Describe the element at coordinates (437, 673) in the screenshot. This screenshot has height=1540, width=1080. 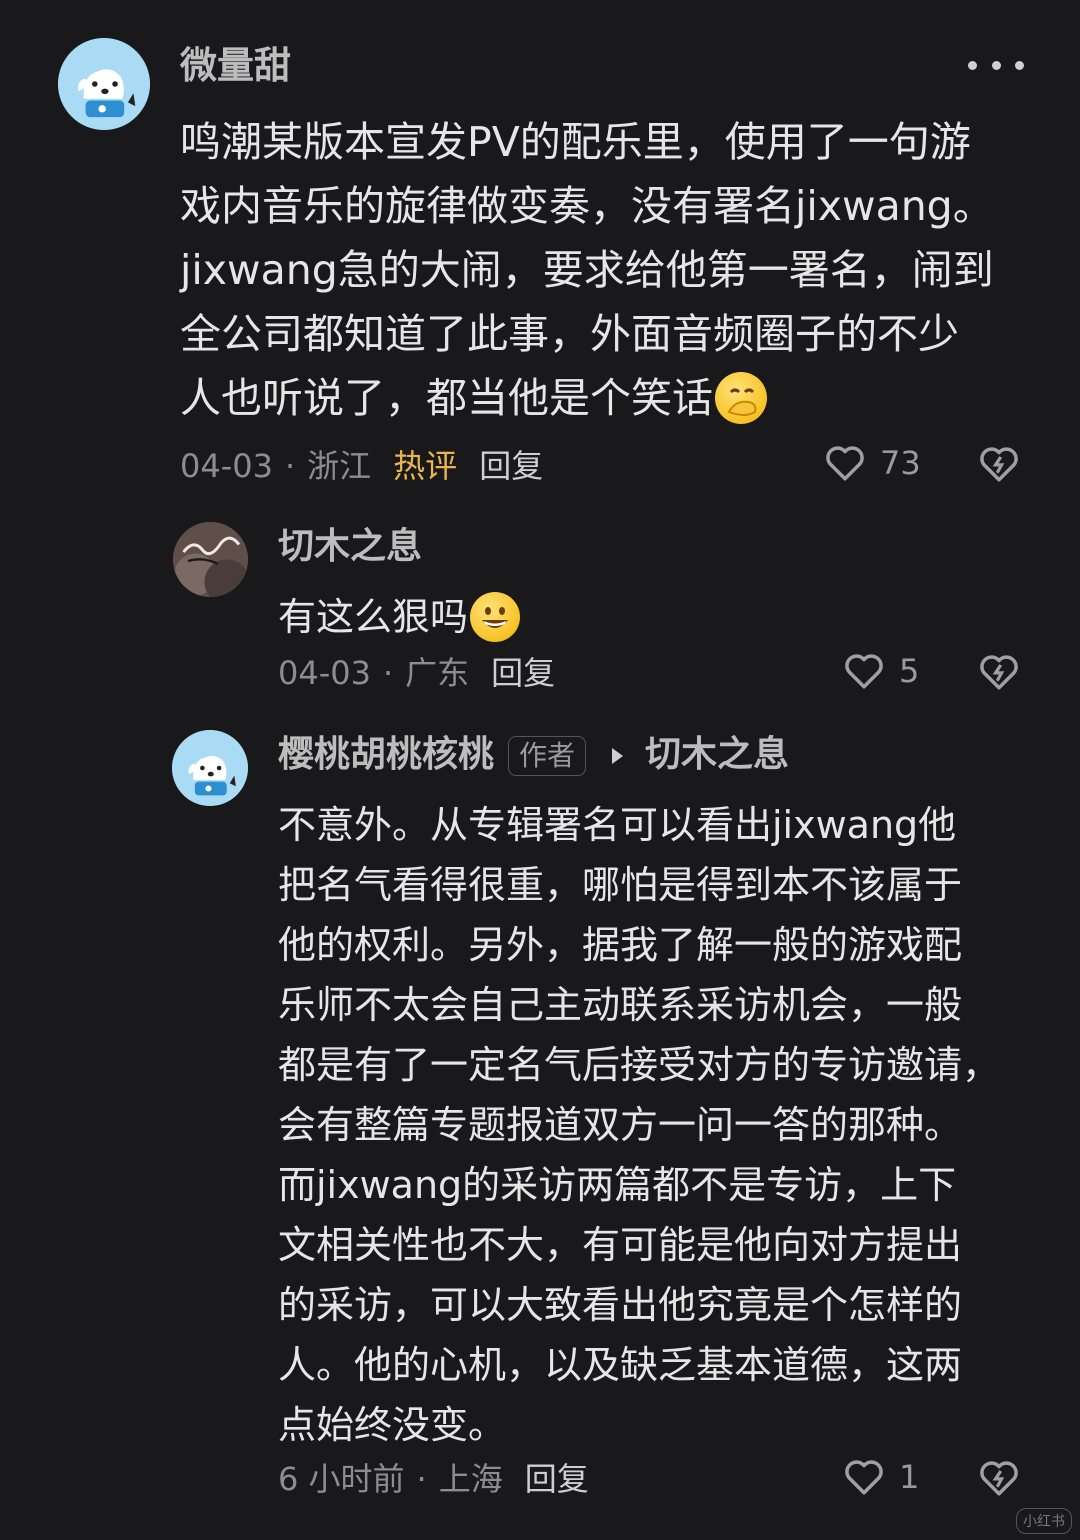
I see `comment-location: 广东` at that location.